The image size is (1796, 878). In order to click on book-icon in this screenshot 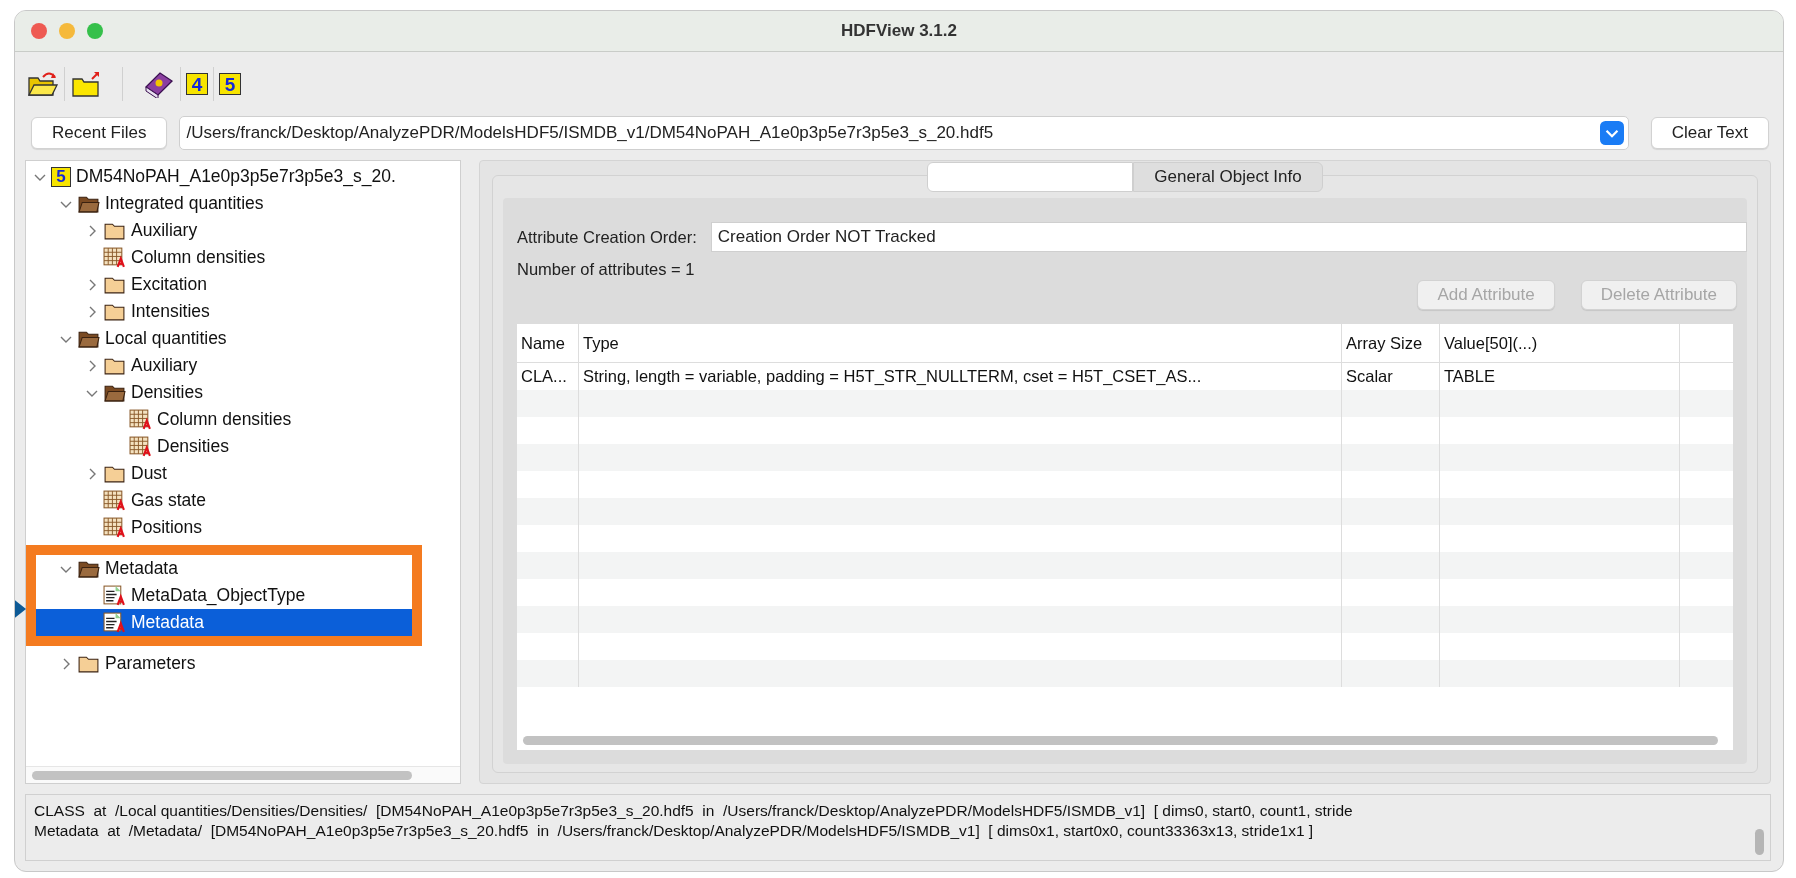, I will do `click(159, 84)`.